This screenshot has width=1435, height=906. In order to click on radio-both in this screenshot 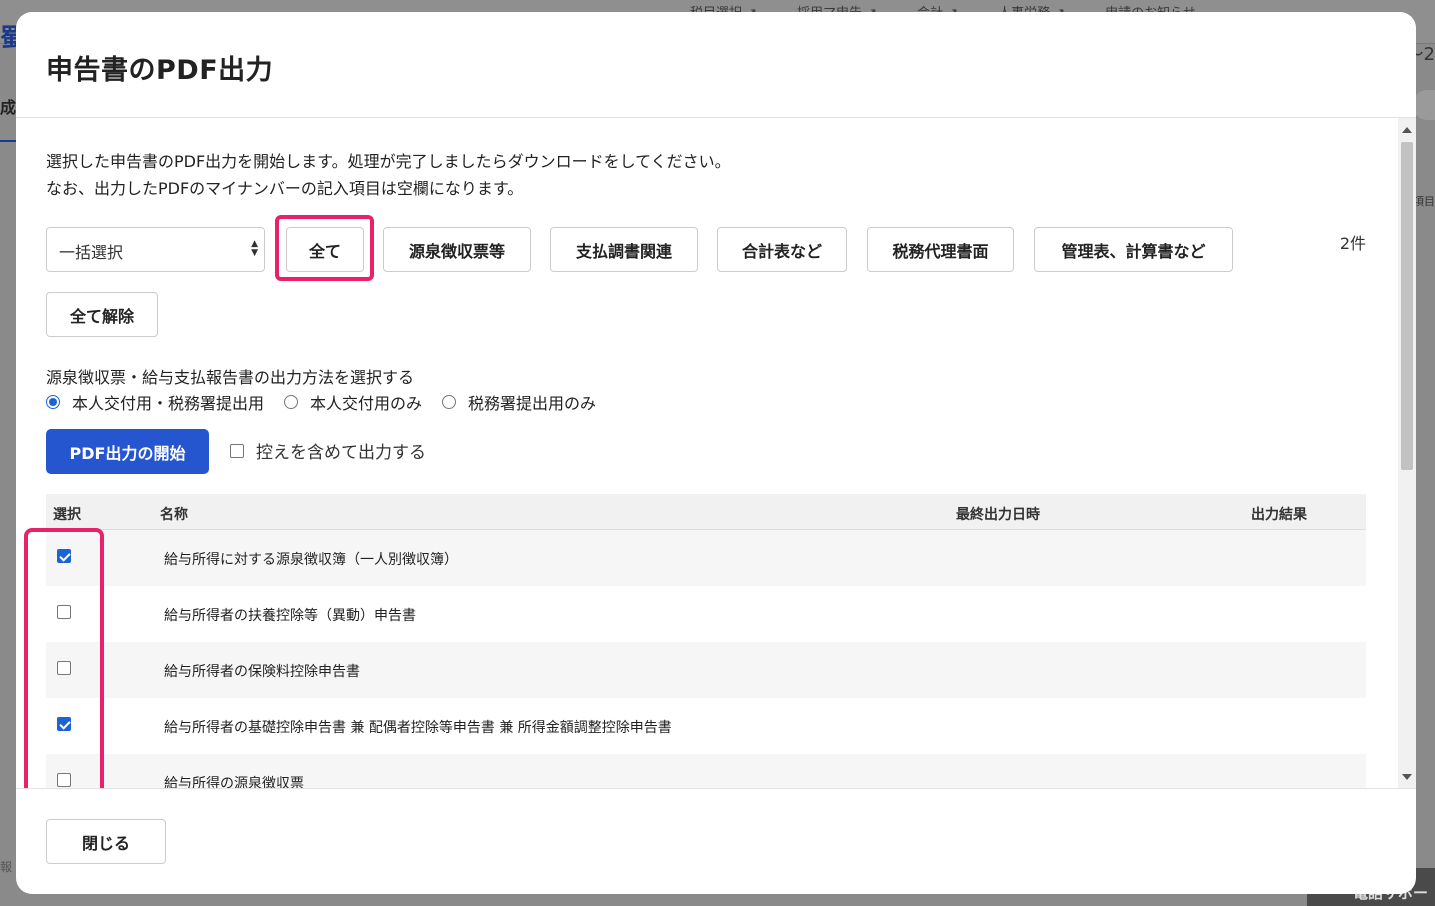, I will do `click(53, 402)`.